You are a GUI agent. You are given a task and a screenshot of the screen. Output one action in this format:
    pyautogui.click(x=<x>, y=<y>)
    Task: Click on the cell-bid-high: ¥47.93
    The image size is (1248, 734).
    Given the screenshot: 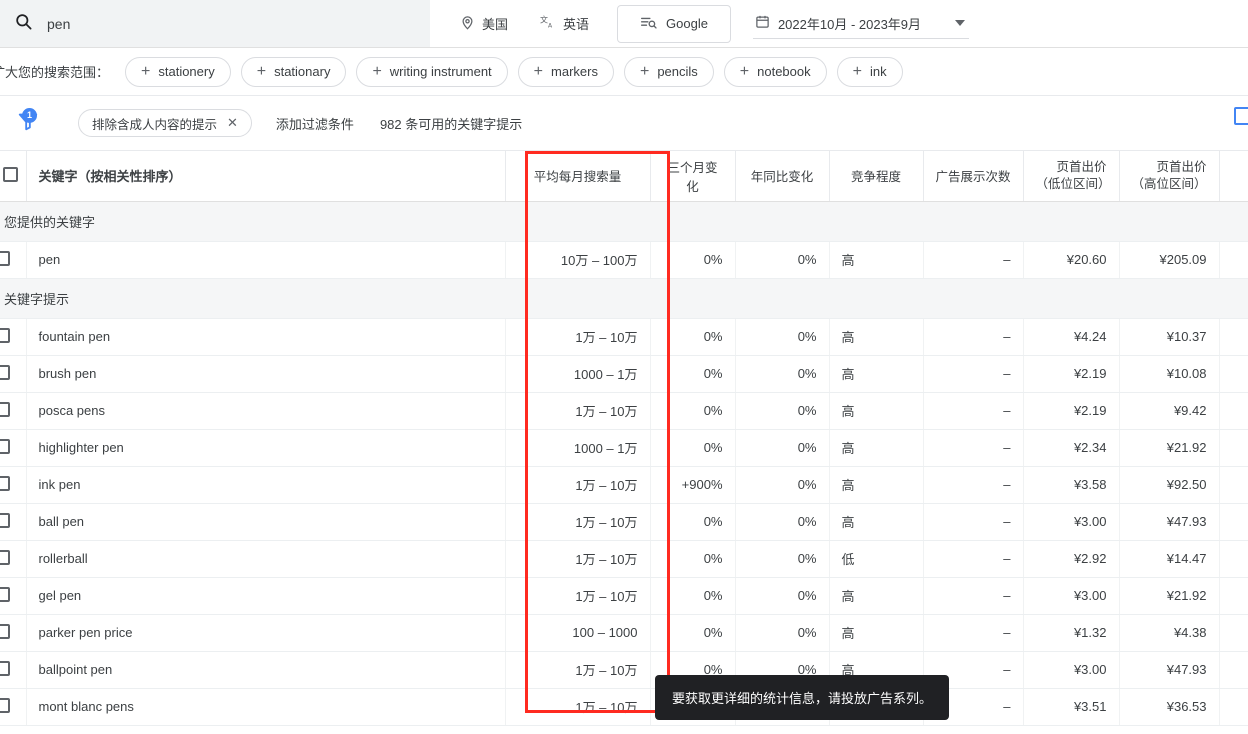 What is the action you would take?
    pyautogui.click(x=1169, y=522)
    